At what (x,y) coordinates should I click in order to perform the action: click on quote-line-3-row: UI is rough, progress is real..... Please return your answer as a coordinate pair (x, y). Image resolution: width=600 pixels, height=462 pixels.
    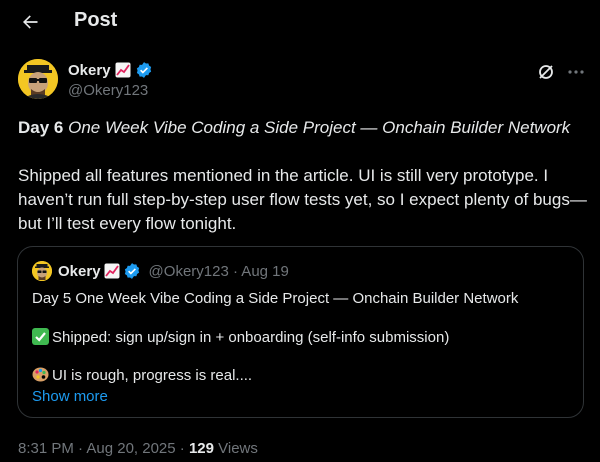
    Looking at the image, I should click on (142, 375).